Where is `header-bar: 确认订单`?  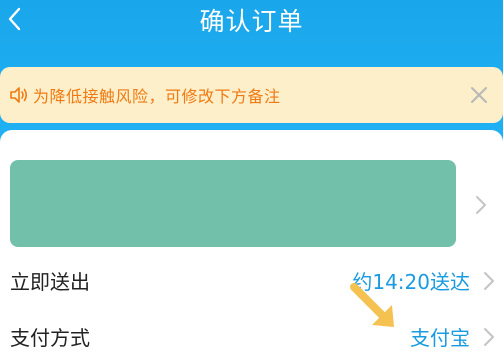
header-bar: 确认订单 is located at coordinates (251, 19).